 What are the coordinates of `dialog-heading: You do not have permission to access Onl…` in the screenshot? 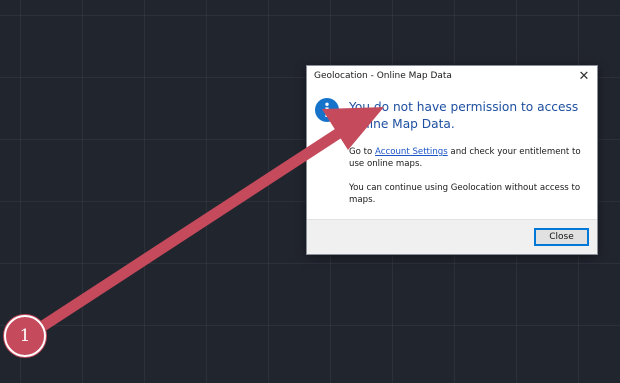 It's located at (464, 115).